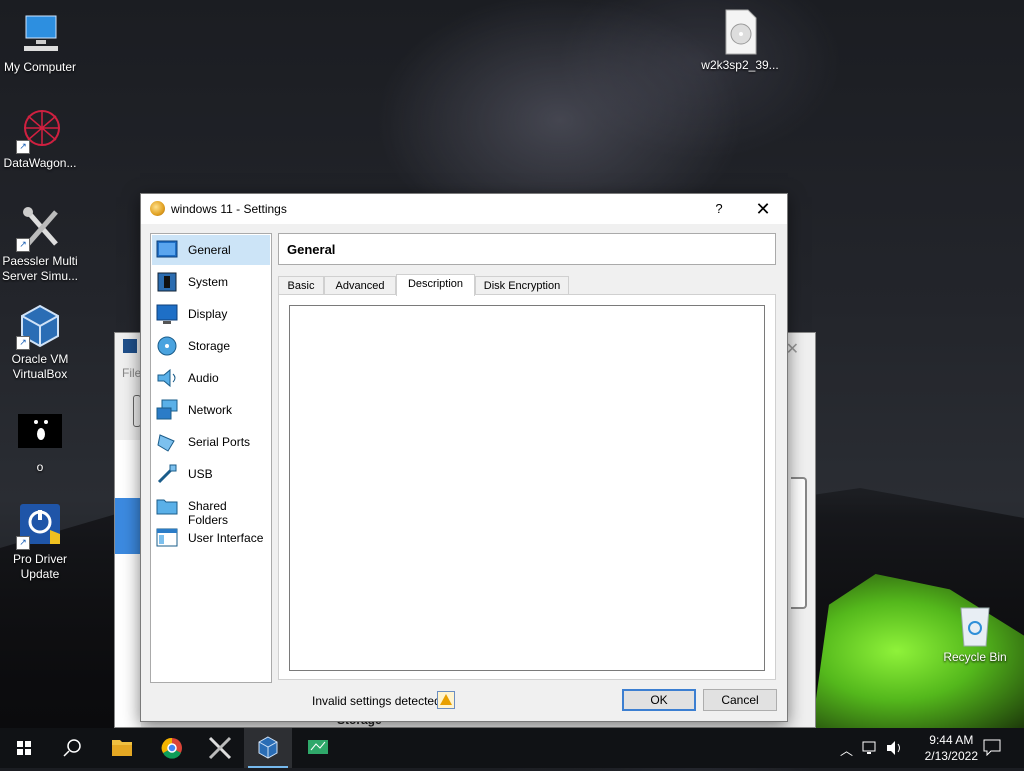 The height and width of the screenshot is (771, 1024). I want to click on nav-item-label: Storage, so click(209, 346).